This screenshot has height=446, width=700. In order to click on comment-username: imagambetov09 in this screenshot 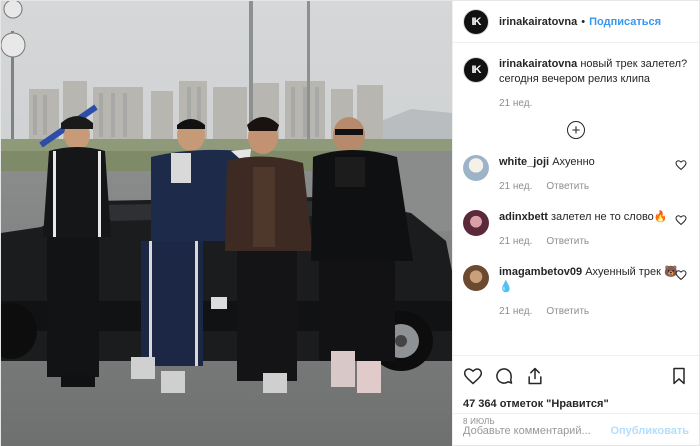, I will do `click(540, 272)`.